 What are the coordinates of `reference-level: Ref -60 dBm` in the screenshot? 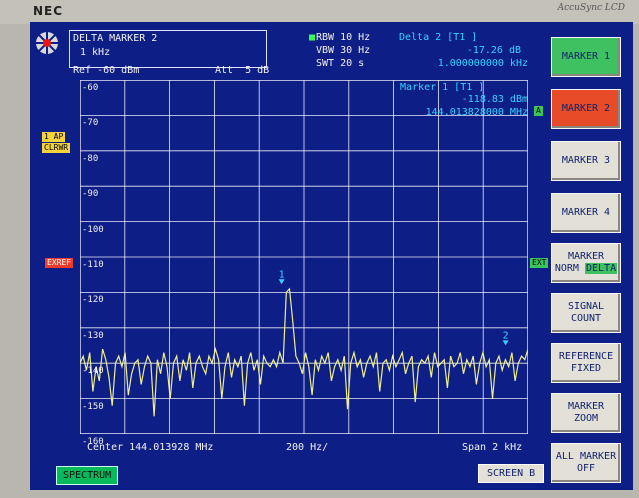 It's located at (106, 70).